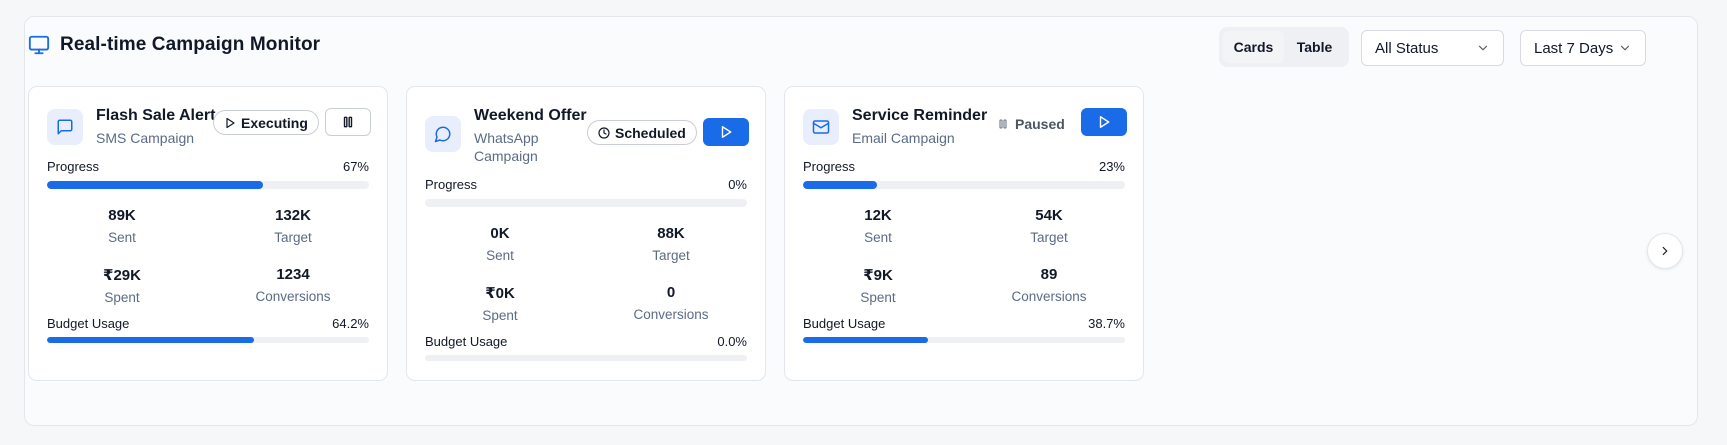 Image resolution: width=1727 pixels, height=445 pixels. What do you see at coordinates (878, 215) in the screenshot?
I see `sent-value: 12K` at bounding box center [878, 215].